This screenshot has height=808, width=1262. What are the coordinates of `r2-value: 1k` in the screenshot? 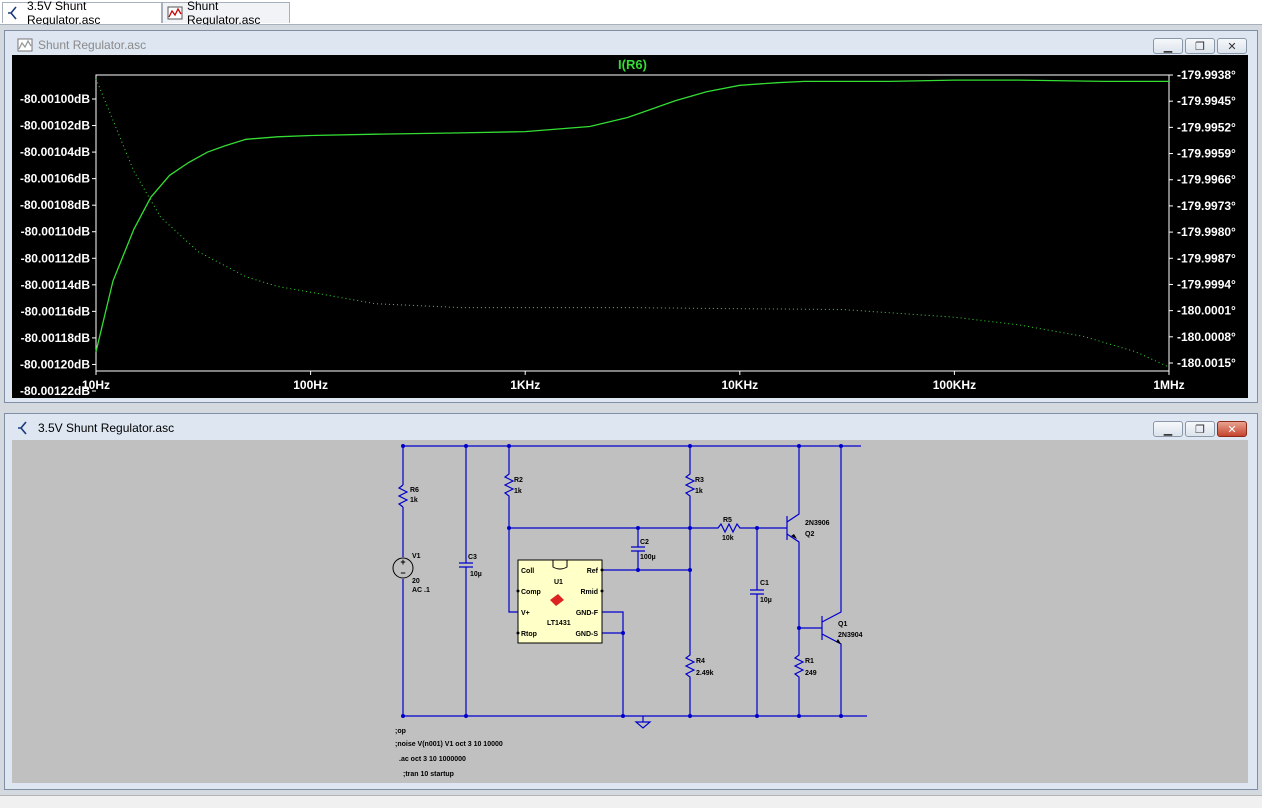 It's located at (518, 491).